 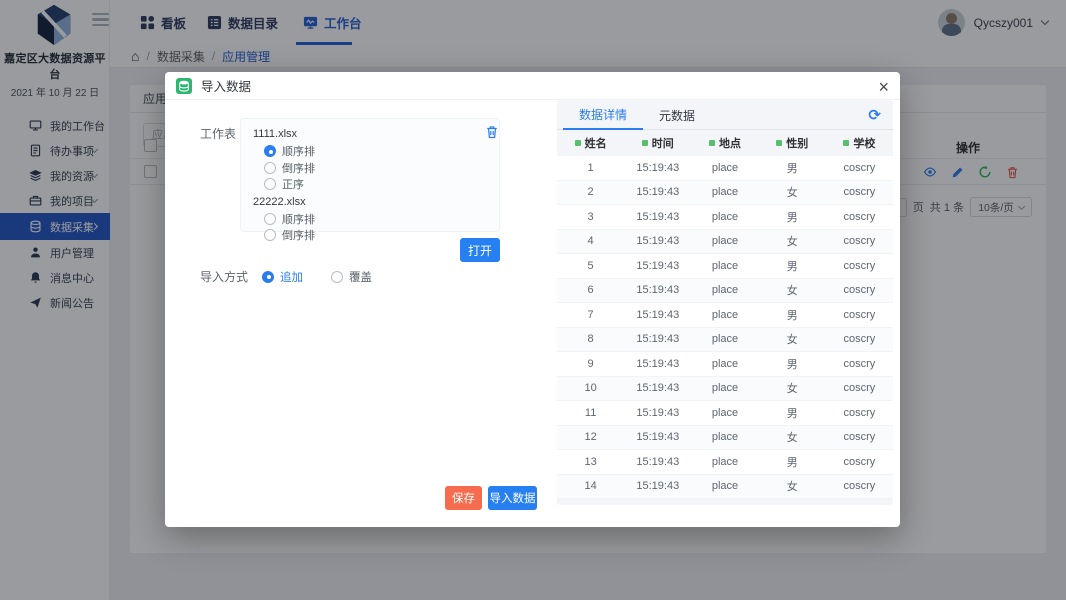 What do you see at coordinates (792, 143) in the screenshot?
I see `column-header: 性别` at bounding box center [792, 143].